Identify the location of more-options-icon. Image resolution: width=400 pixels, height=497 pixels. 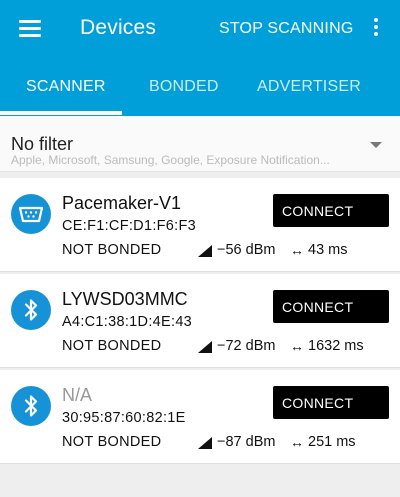
(376, 28).